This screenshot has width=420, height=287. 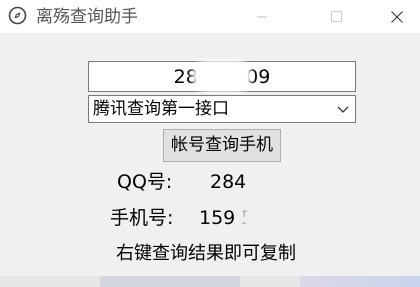 I want to click on api-select-value: 腾讯查询第一接口, so click(x=161, y=109).